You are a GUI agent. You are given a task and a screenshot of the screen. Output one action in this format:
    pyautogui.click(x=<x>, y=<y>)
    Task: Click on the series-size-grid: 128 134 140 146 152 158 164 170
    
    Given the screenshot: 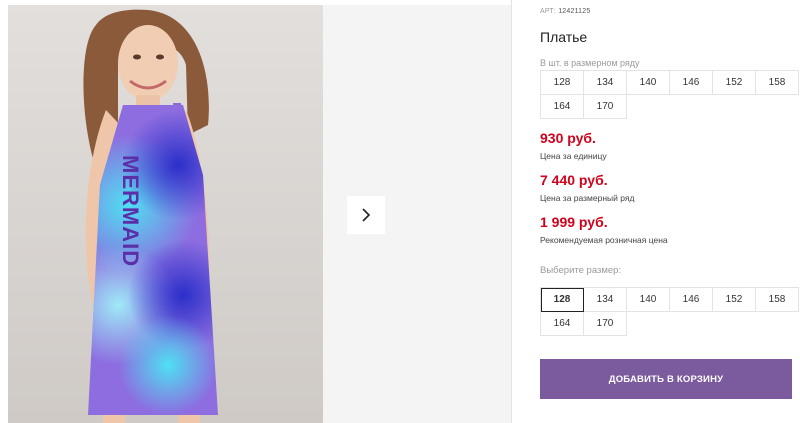 What is the action you would take?
    pyautogui.click(x=669, y=94)
    